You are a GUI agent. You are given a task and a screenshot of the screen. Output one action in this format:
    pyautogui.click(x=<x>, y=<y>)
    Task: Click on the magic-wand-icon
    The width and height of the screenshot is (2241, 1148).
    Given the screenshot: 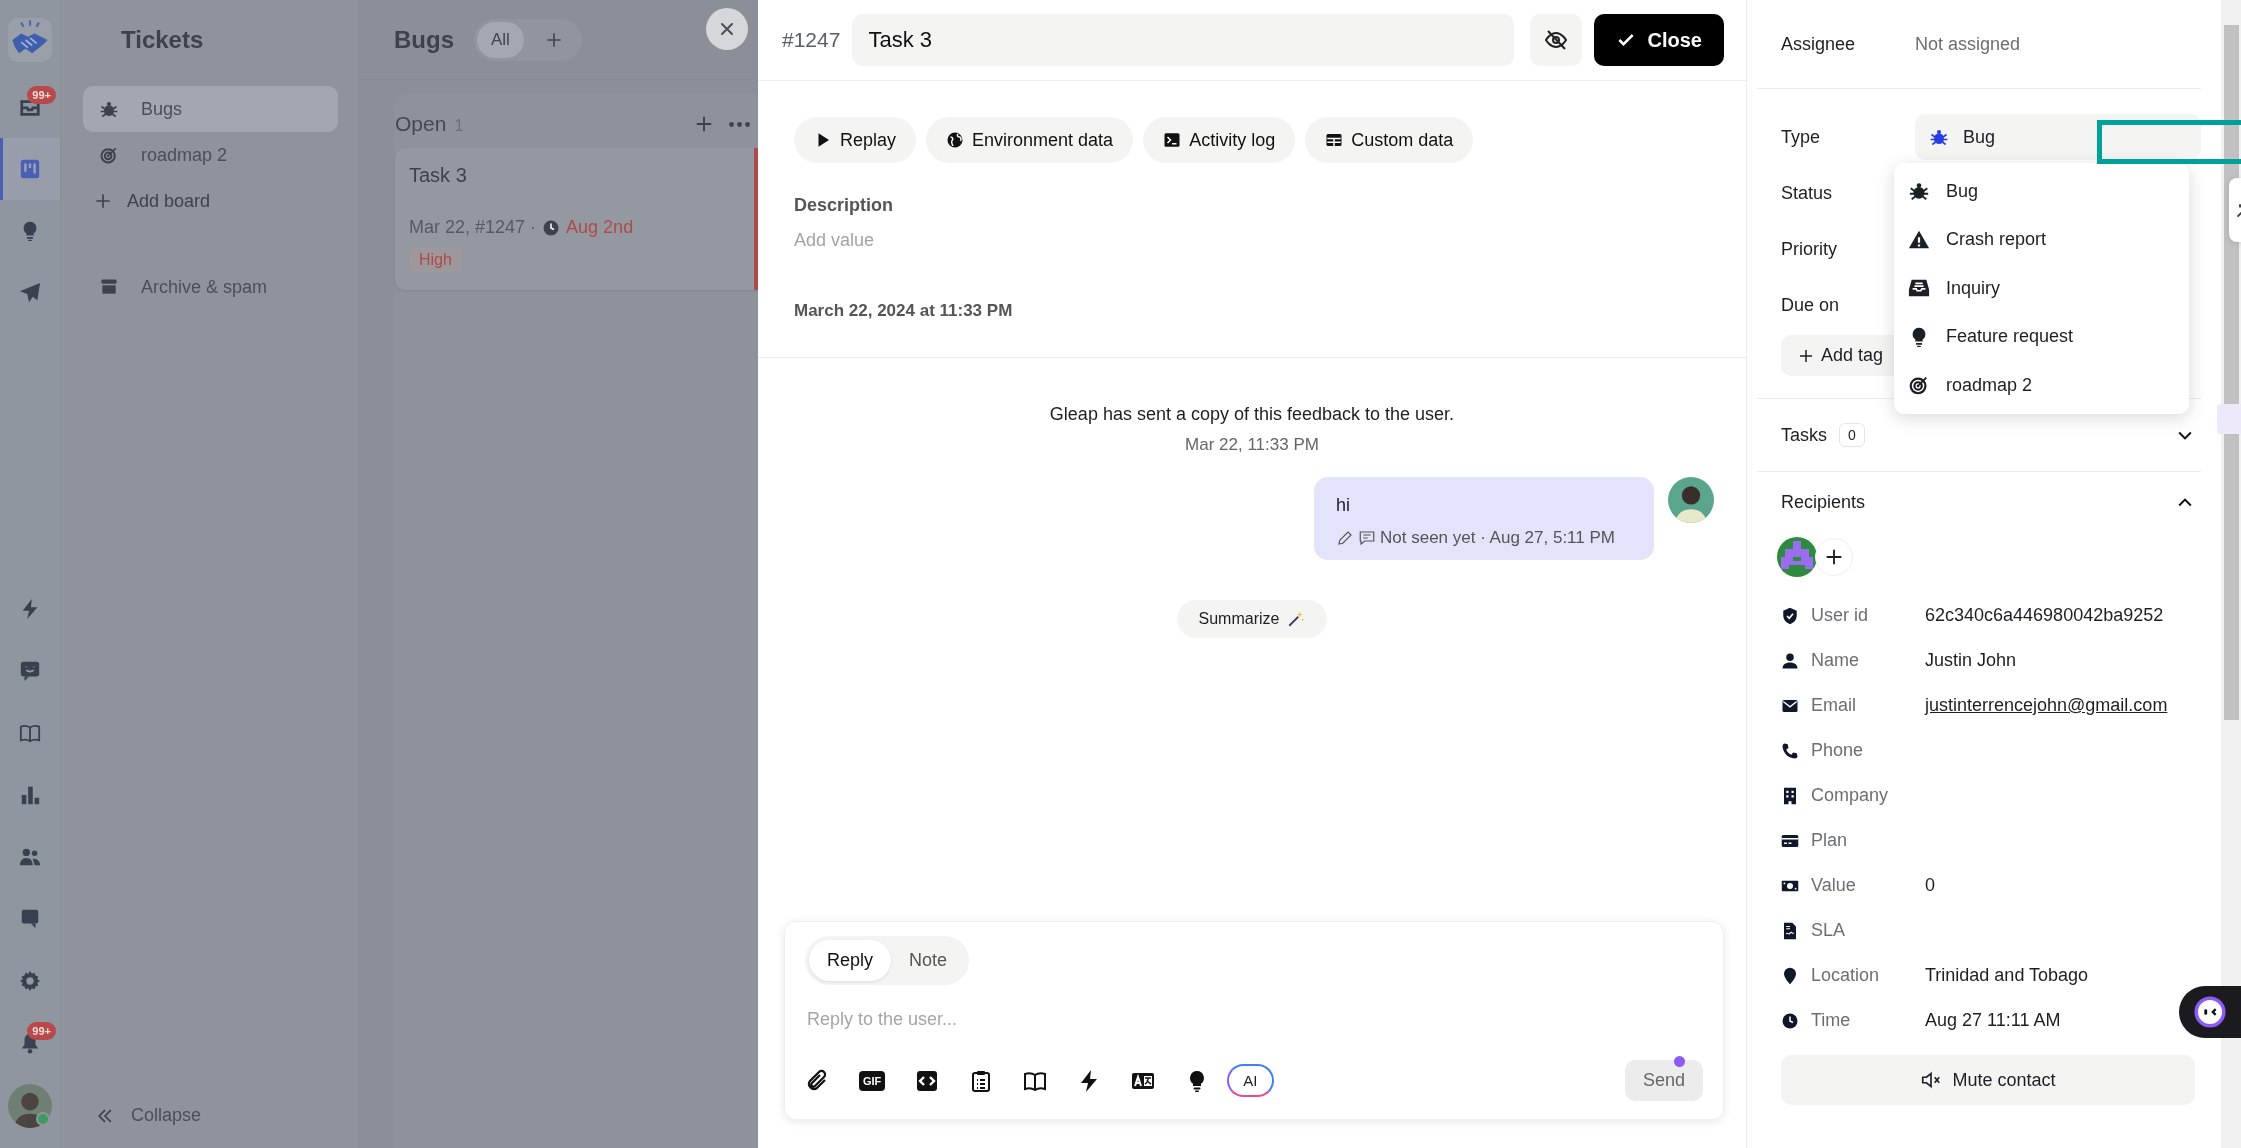 What is the action you would take?
    pyautogui.click(x=1296, y=619)
    